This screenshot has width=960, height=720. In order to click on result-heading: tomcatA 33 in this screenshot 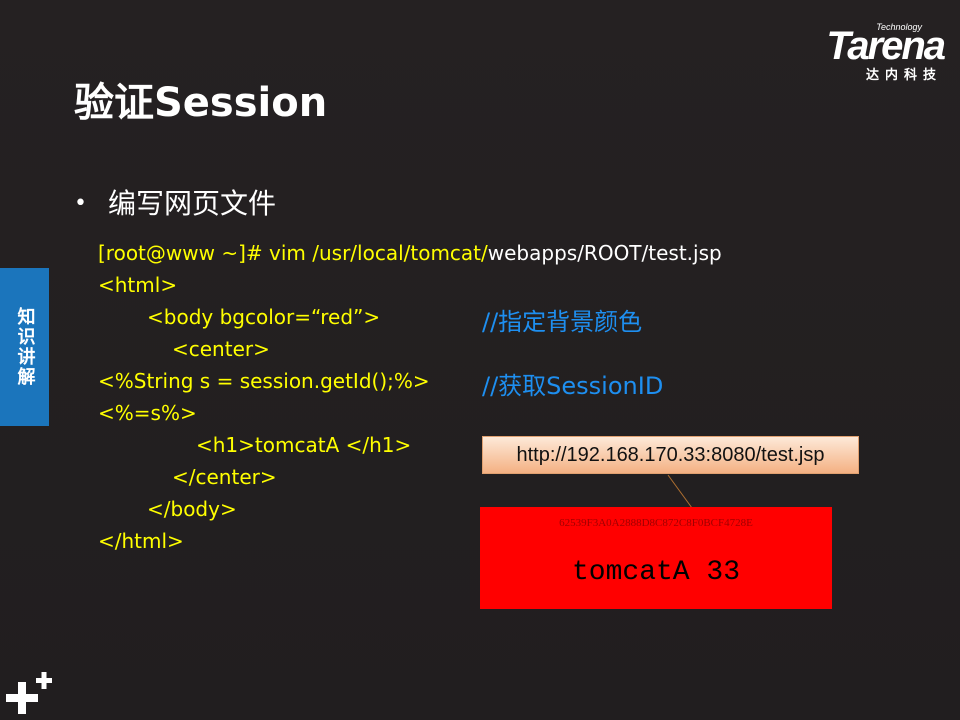, I will do `click(656, 572)`.